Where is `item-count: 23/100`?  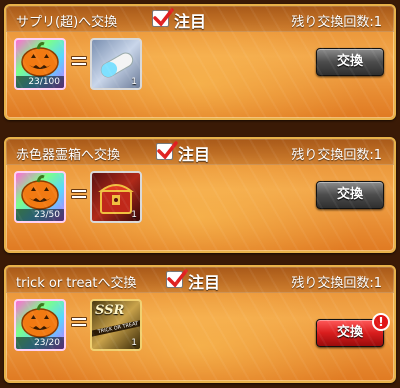 item-count: 23/100 is located at coordinates (40, 82).